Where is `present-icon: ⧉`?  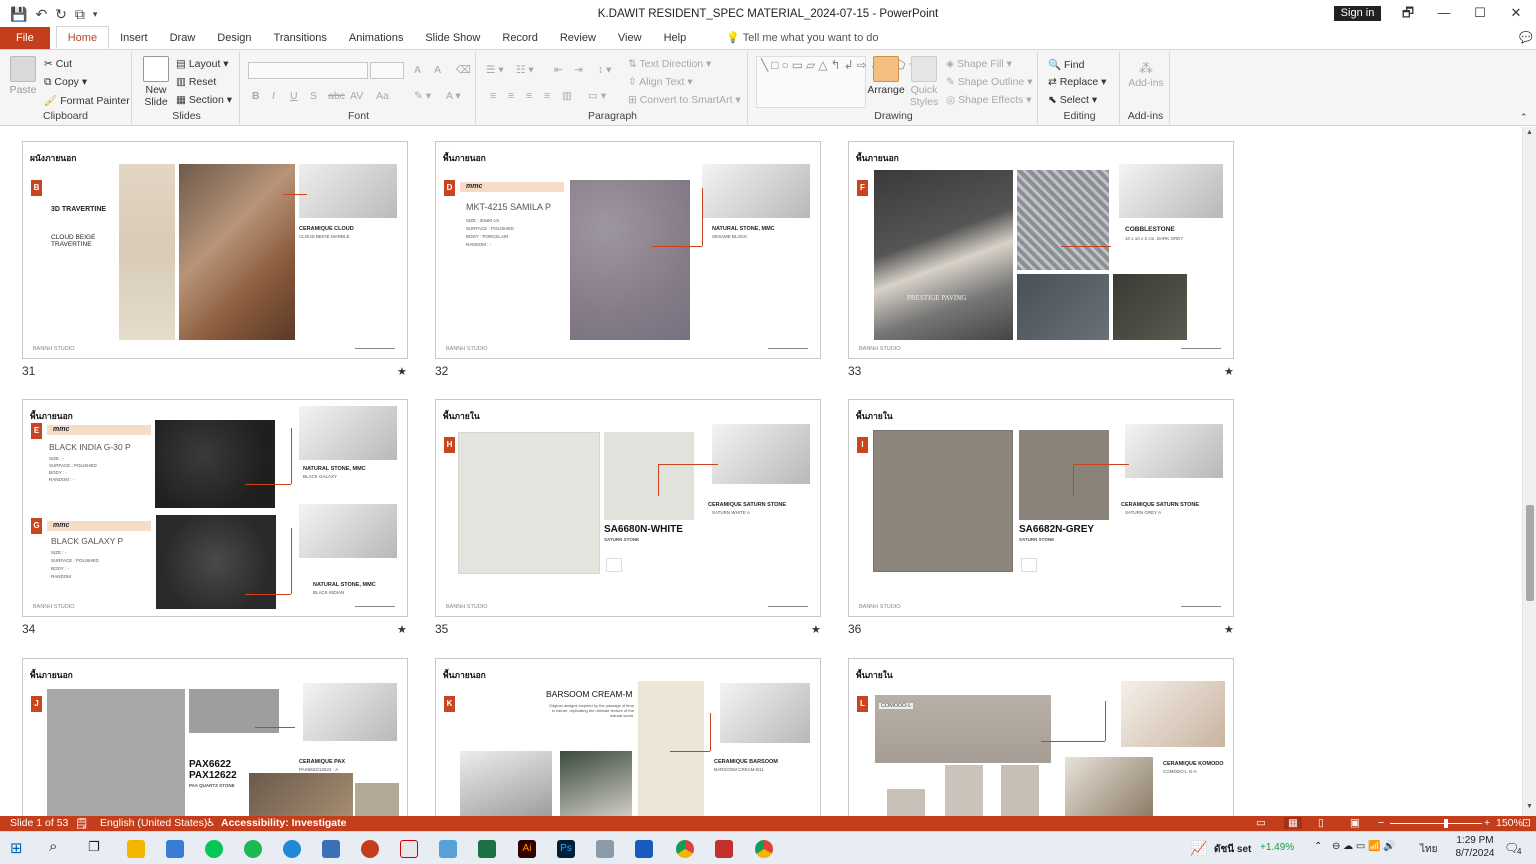
present-icon: ⧉ is located at coordinates (80, 14).